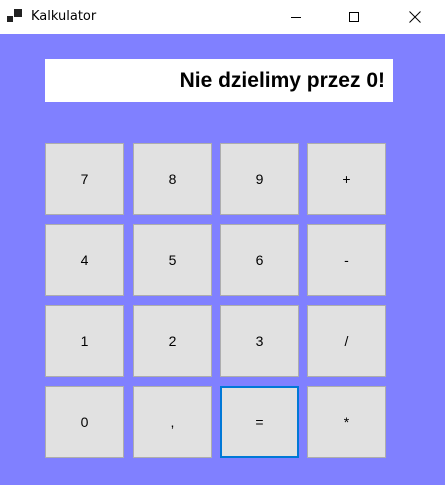 This screenshot has height=485, width=445. Describe the element at coordinates (346, 341) in the screenshot. I see `key-divide: /` at that location.